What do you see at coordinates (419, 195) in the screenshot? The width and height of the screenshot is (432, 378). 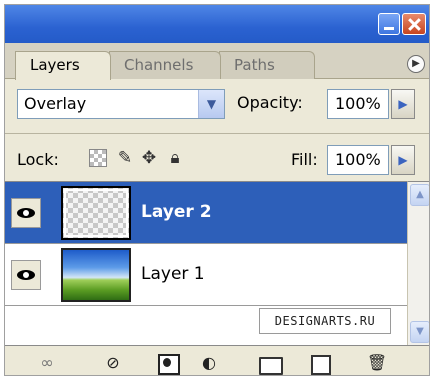 I see `scroll-up-icon: ▲` at bounding box center [419, 195].